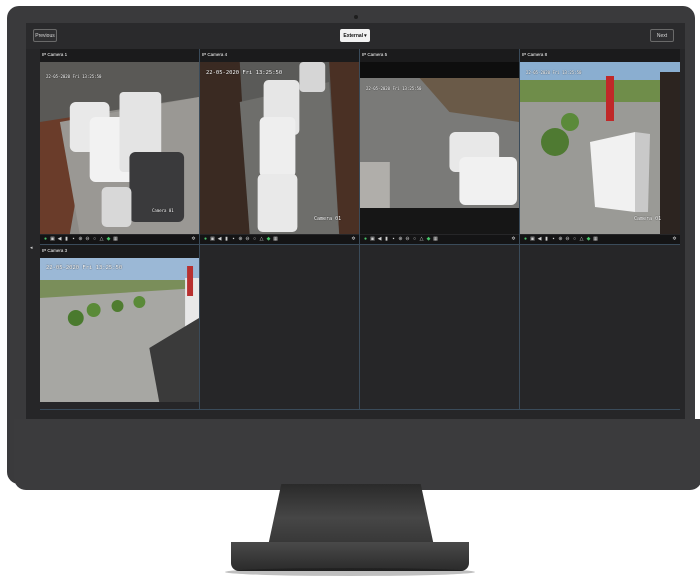  What do you see at coordinates (439, 55) in the screenshot?
I see `camera-title: IP Camera 5` at bounding box center [439, 55].